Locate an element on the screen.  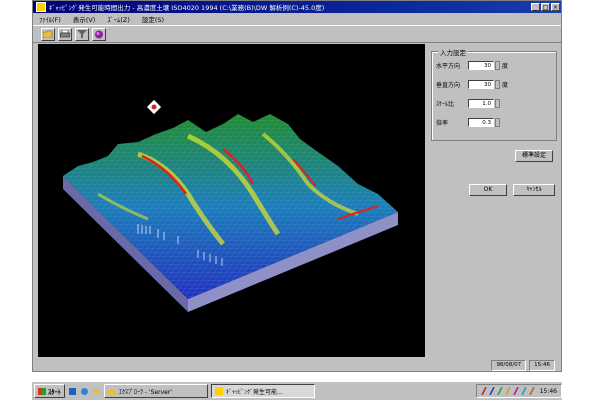
folder-icon is located at coordinates (112, 392).